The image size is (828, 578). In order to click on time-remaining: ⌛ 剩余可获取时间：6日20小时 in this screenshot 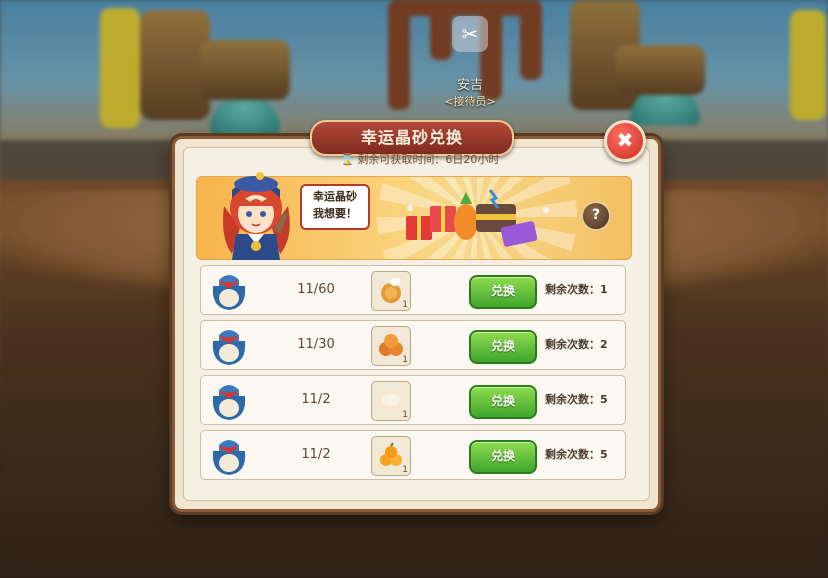, I will do `click(420, 160)`.